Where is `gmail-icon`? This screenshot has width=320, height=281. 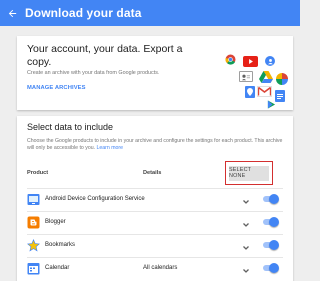 gmail-icon is located at coordinates (264, 91).